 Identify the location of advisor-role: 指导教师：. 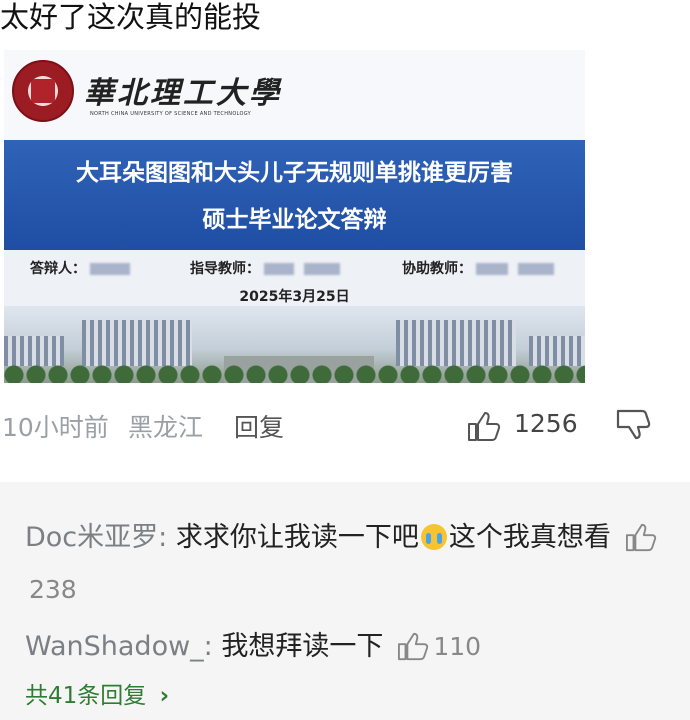
(265, 268).